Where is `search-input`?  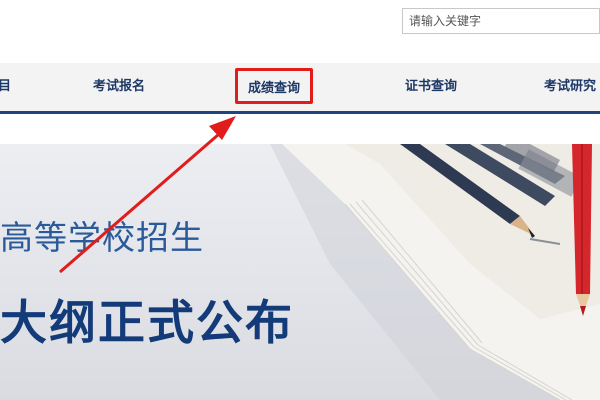
search-input is located at coordinates (501, 21).